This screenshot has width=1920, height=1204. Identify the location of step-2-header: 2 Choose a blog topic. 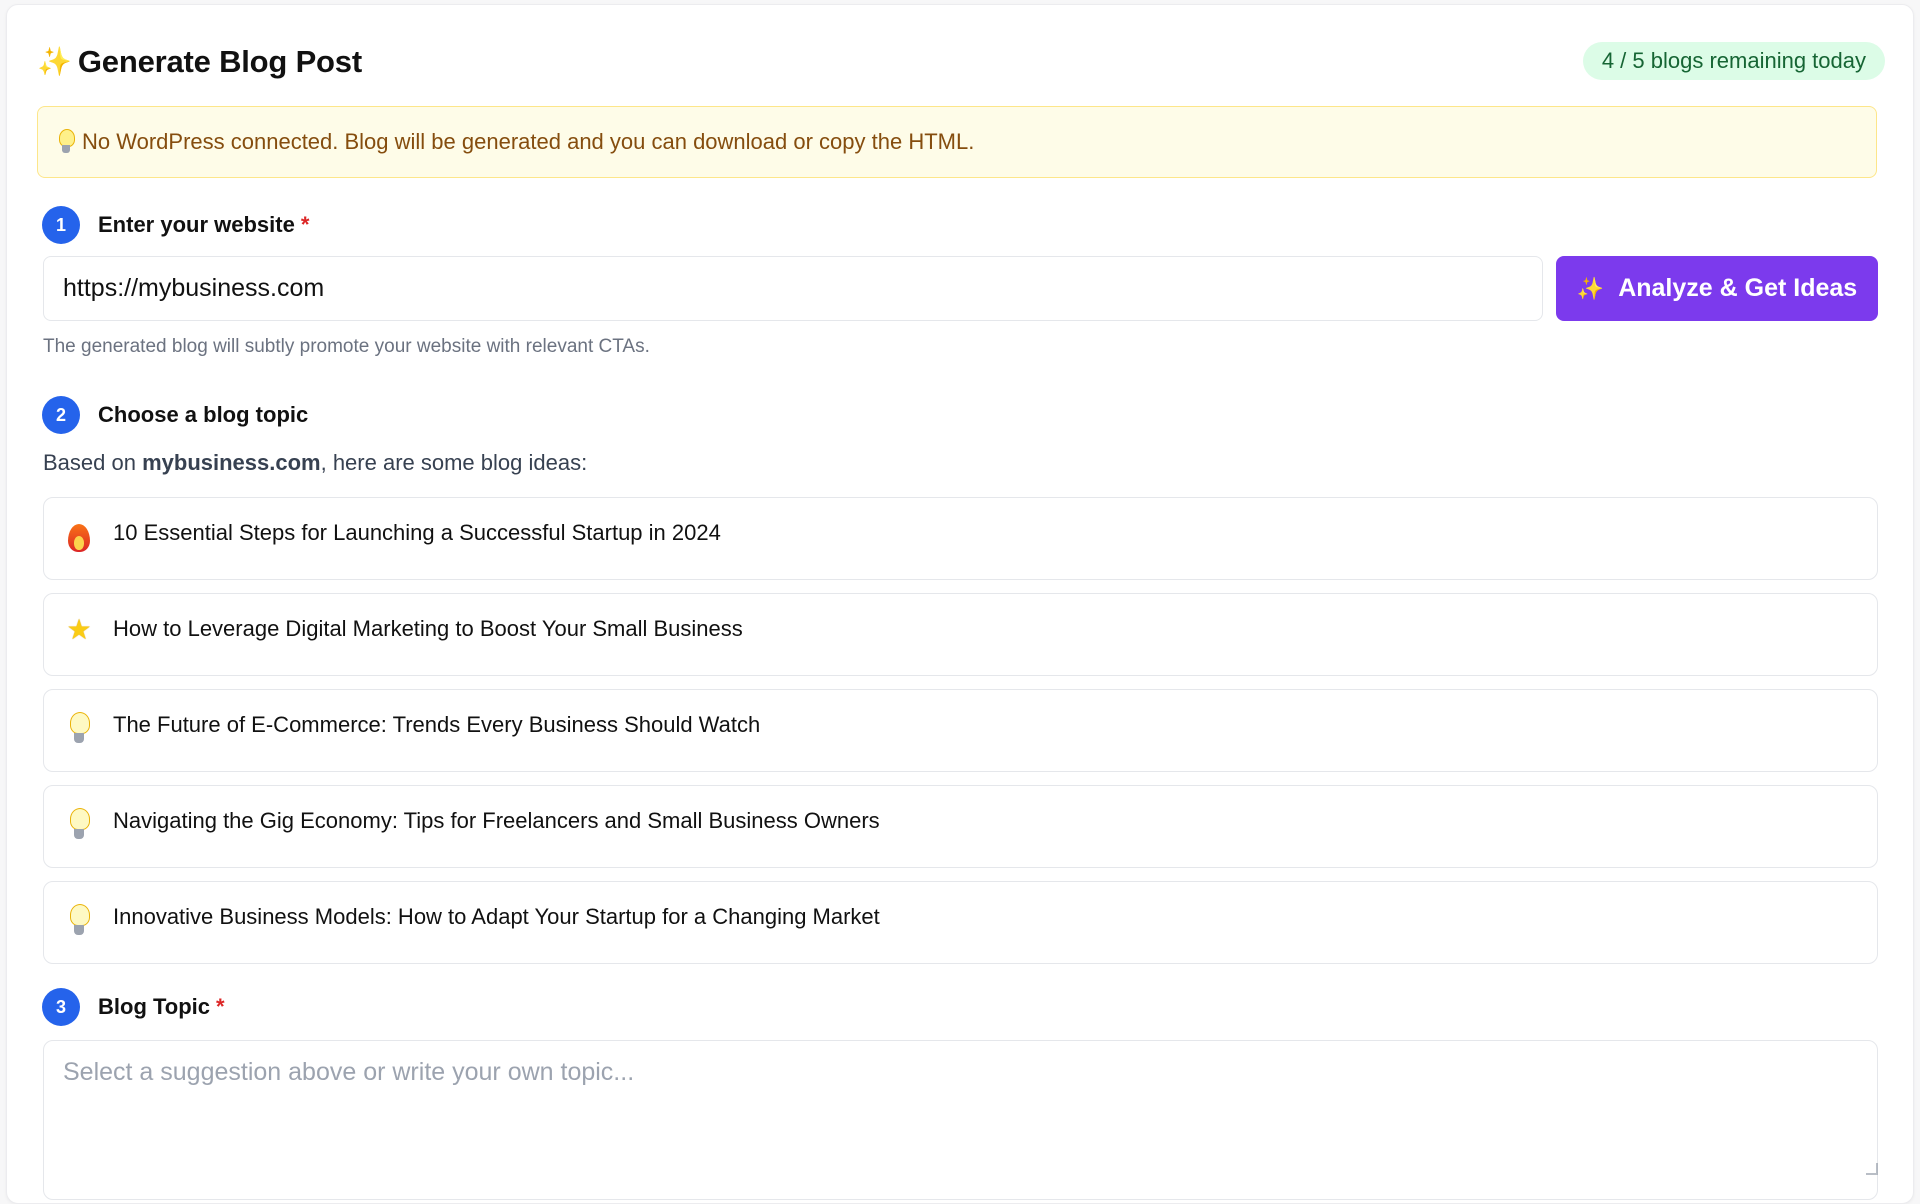
(175, 415).